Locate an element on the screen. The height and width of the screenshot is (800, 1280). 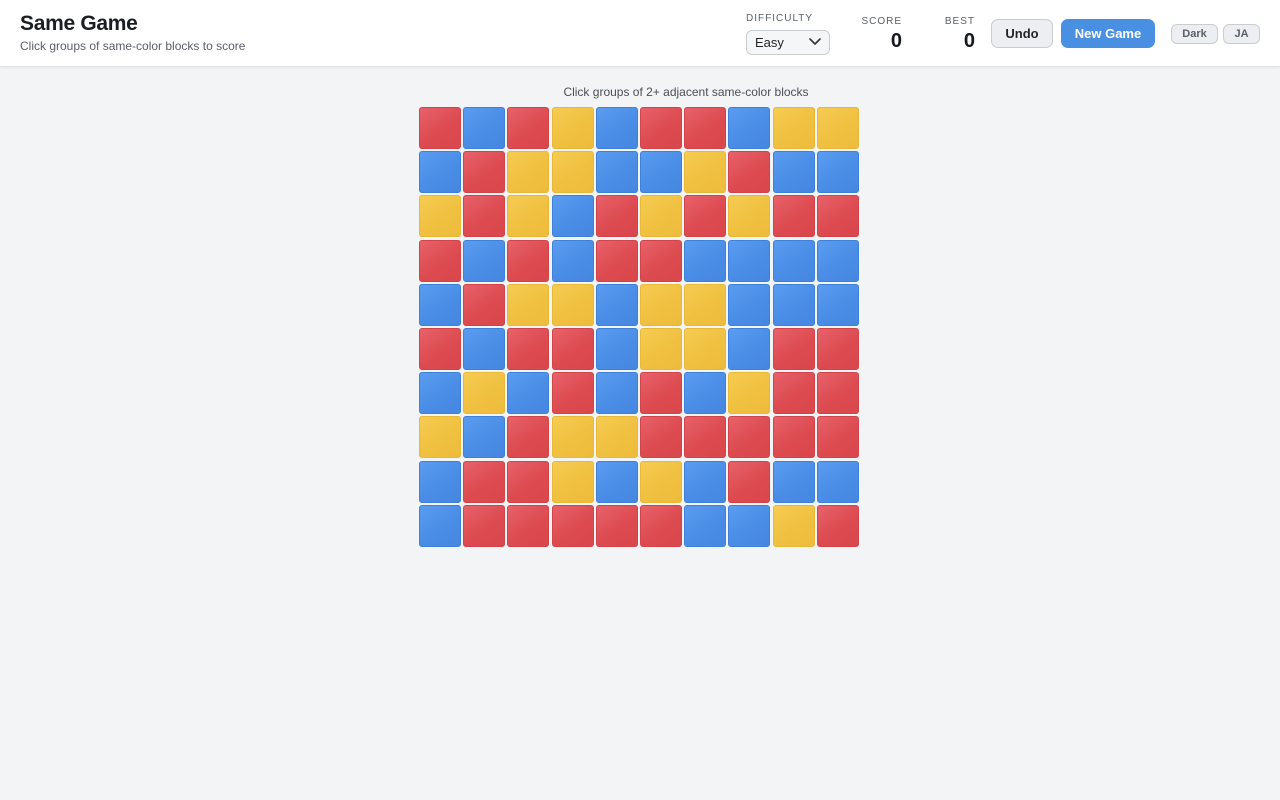
undo-button: Undo is located at coordinates (1022, 33).